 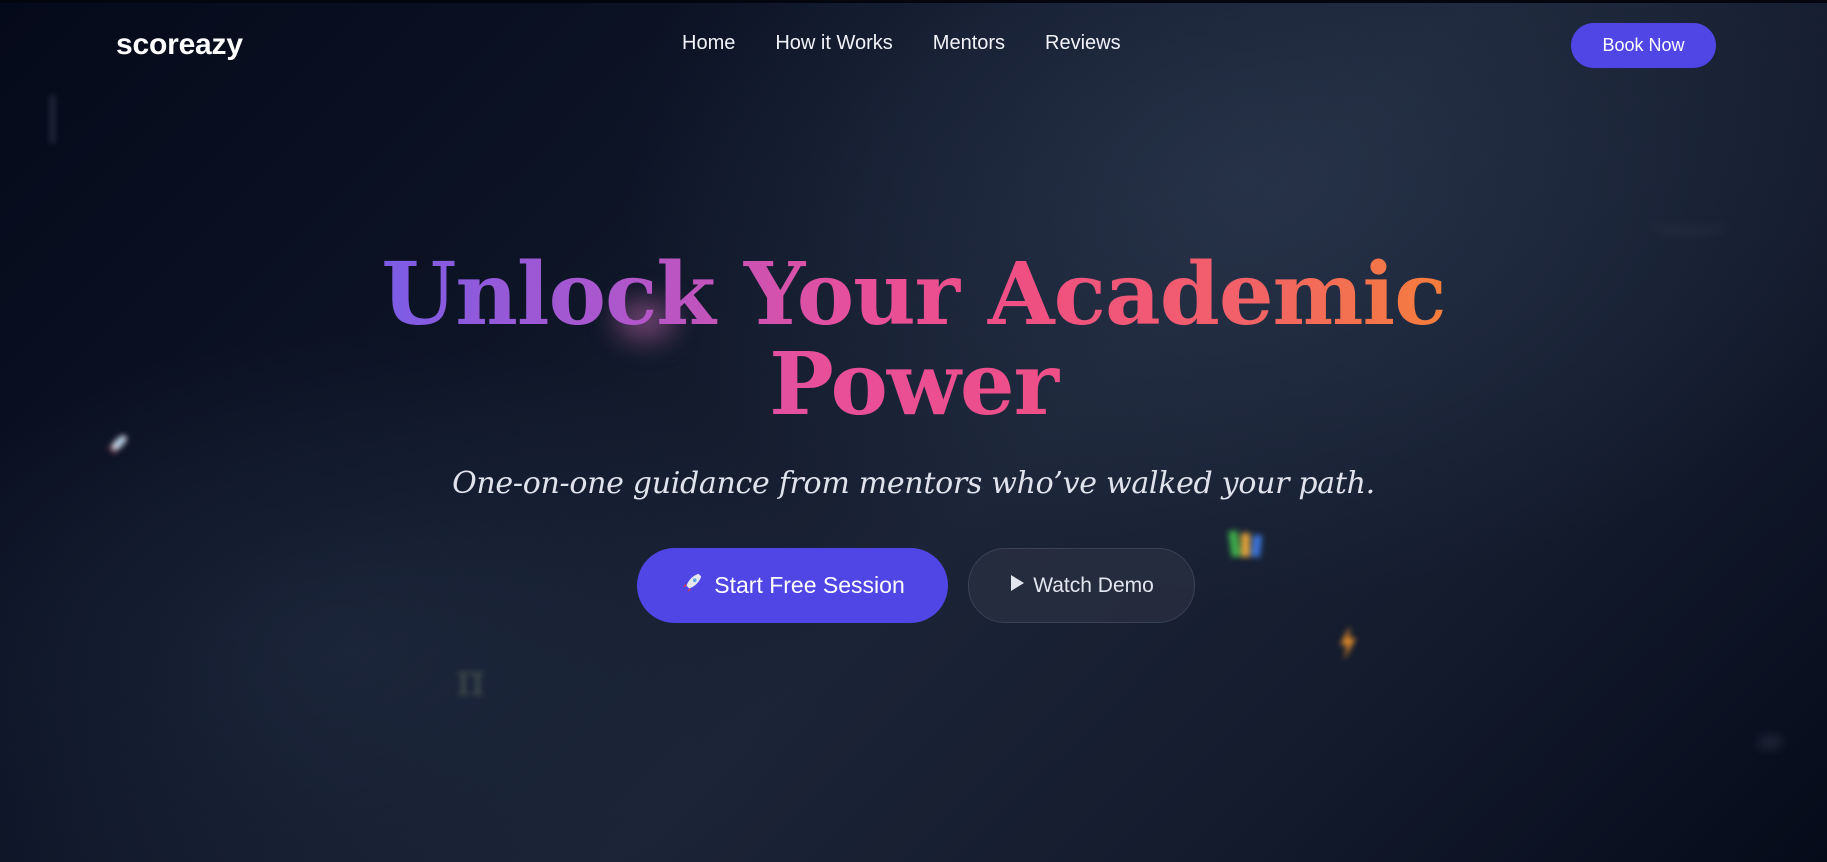 What do you see at coordinates (969, 43) in the screenshot?
I see `nav-item-mentors: Mentors` at bounding box center [969, 43].